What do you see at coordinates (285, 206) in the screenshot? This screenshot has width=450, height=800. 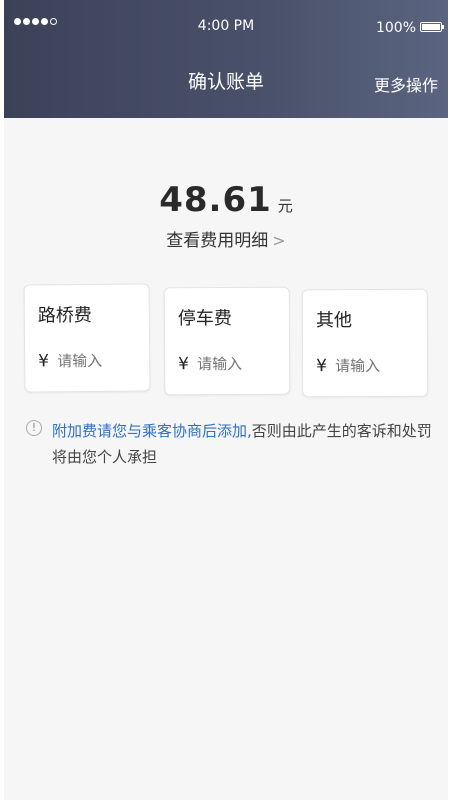 I see `amount-unit: 元` at bounding box center [285, 206].